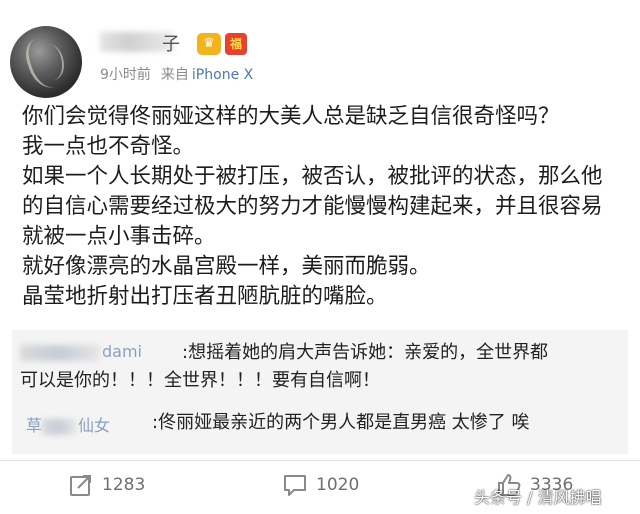  I want to click on user-avatar, so click(46, 62).